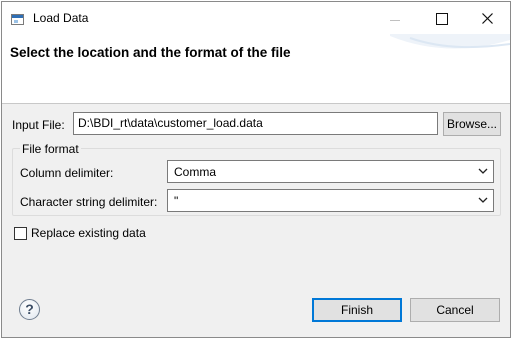 This screenshot has height=339, width=512. I want to click on replace-data-label: Replace existing data, so click(88, 233).